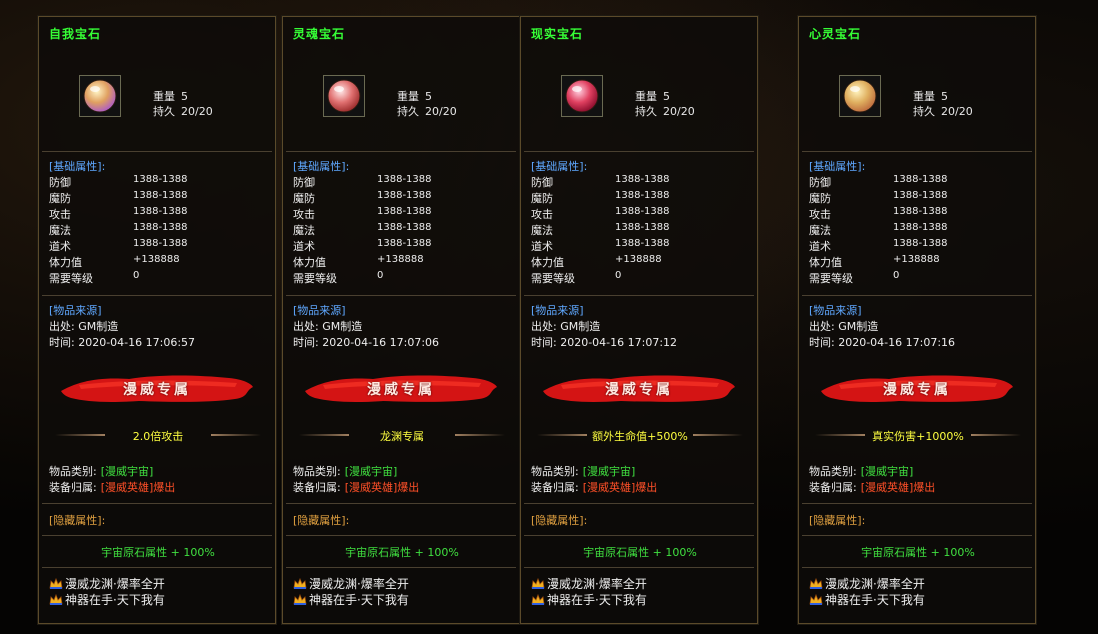  I want to click on attribute-row: 道术 1388-1388, so click(159, 246).